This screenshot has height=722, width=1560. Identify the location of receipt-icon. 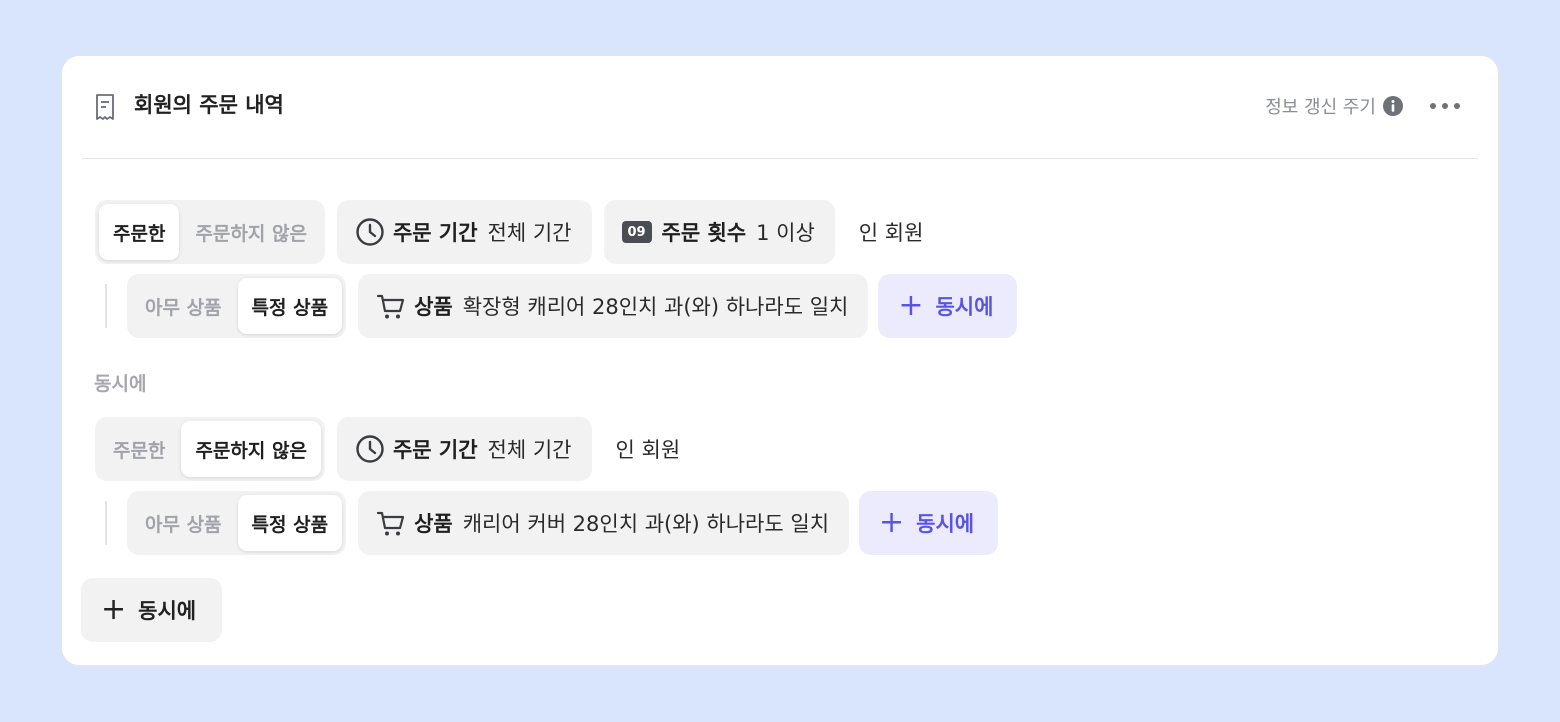
(105, 107).